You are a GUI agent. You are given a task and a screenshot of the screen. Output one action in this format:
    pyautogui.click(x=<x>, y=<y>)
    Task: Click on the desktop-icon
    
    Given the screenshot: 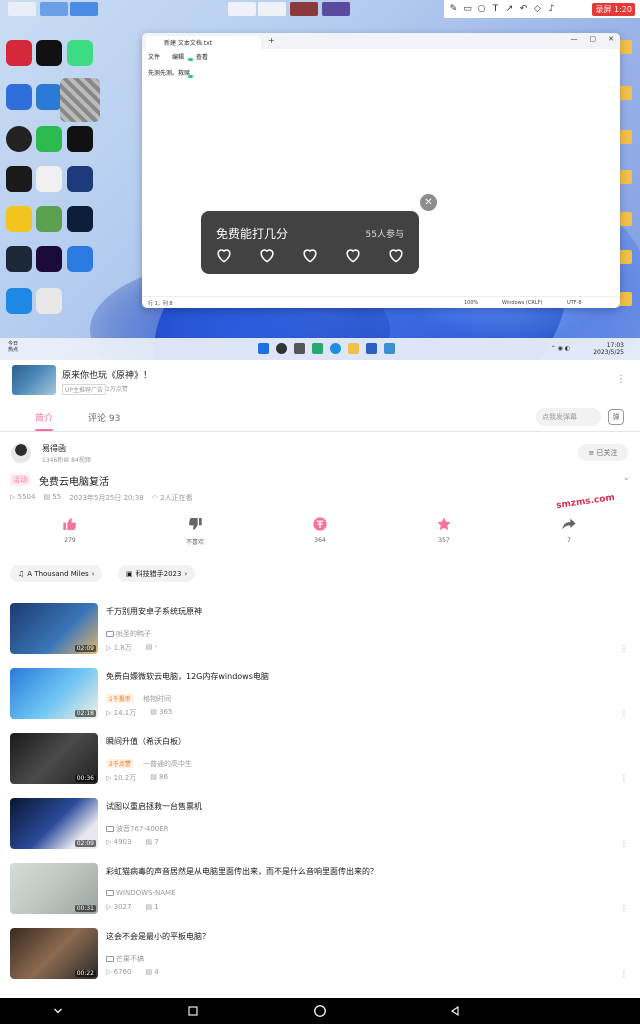 What is the action you would take?
    pyautogui.click(x=84, y=9)
    